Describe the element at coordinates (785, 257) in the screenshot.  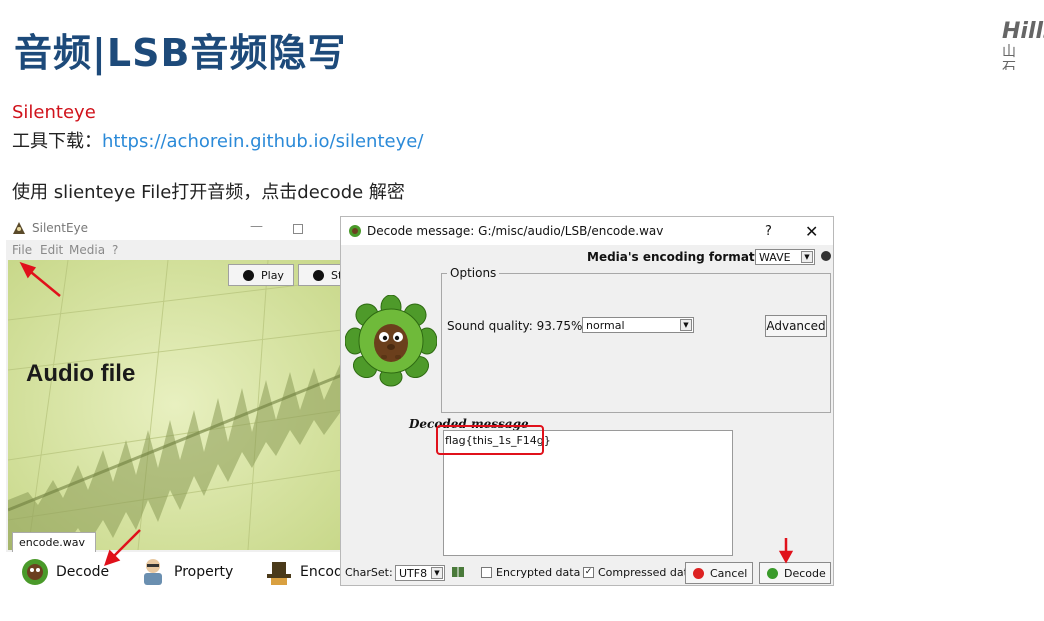
I see `encoding-format-select: WAVE ▼` at that location.